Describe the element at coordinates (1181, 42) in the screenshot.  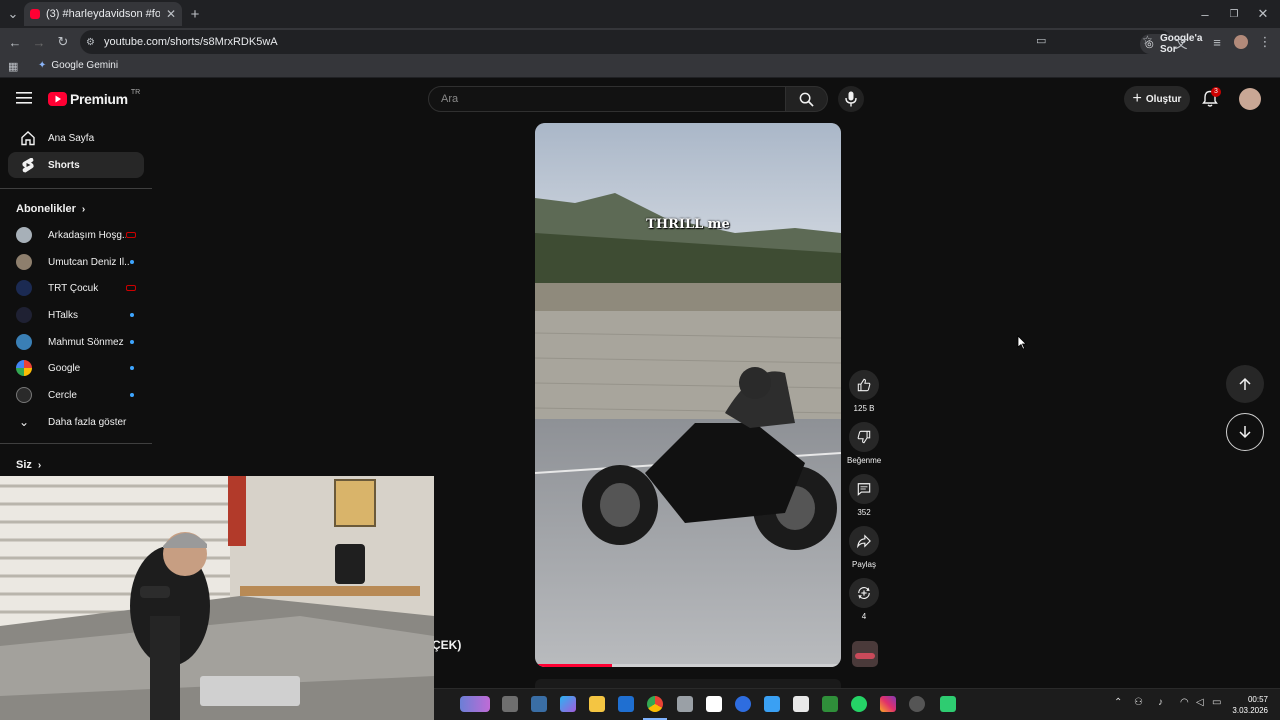
I see `translate-icon: 文` at that location.